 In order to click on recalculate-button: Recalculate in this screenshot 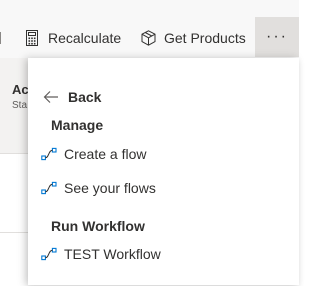, I will do `click(73, 38)`.